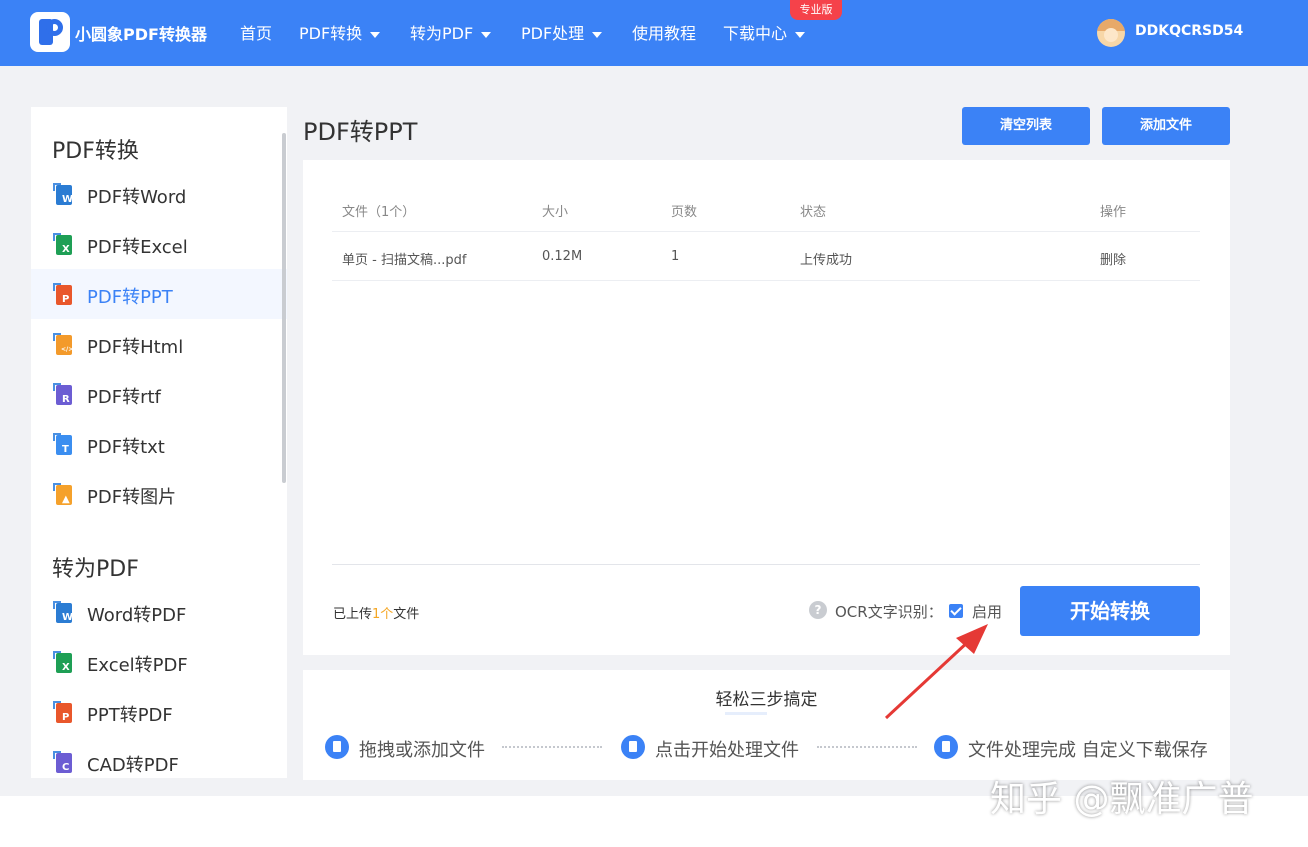 The width and height of the screenshot is (1308, 847). What do you see at coordinates (379, 212) in the screenshot?
I see `column-header-file: 文件（1个）` at bounding box center [379, 212].